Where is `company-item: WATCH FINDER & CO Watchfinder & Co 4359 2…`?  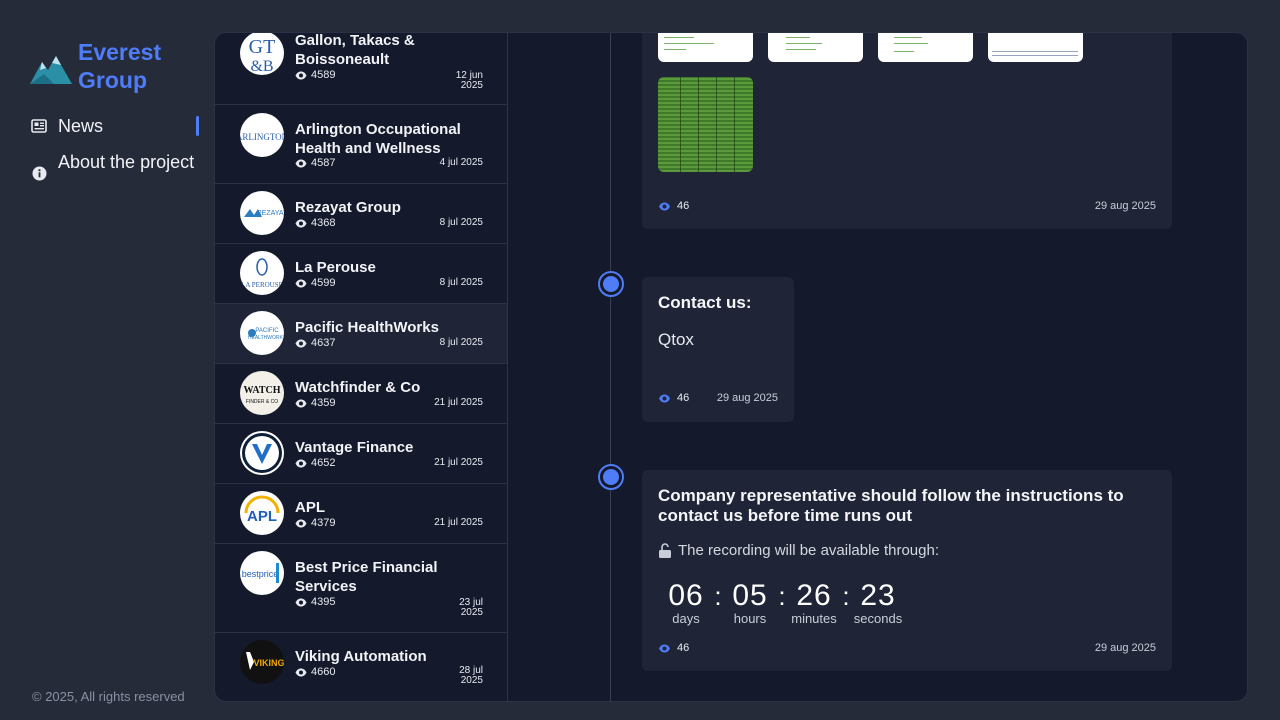
company-item: WATCH FINDER & CO Watchfinder & Co 4359 2… is located at coordinates (361, 394).